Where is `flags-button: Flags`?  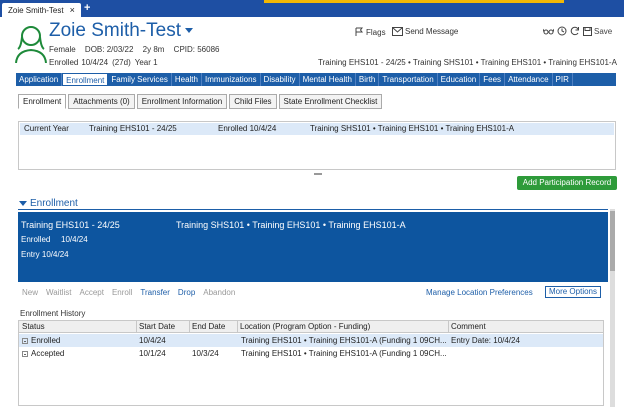 flags-button: Flags is located at coordinates (370, 32).